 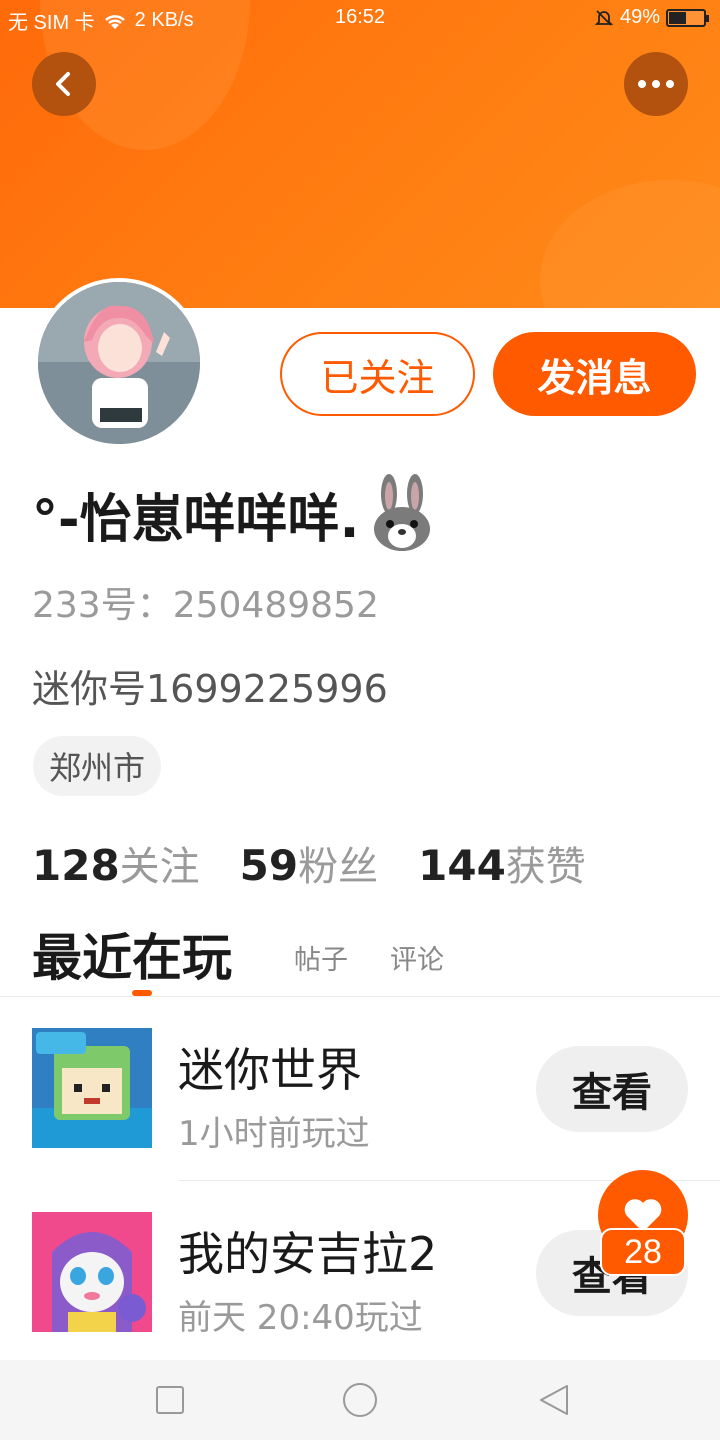 I want to click on stat-number: 59, so click(x=269, y=865).